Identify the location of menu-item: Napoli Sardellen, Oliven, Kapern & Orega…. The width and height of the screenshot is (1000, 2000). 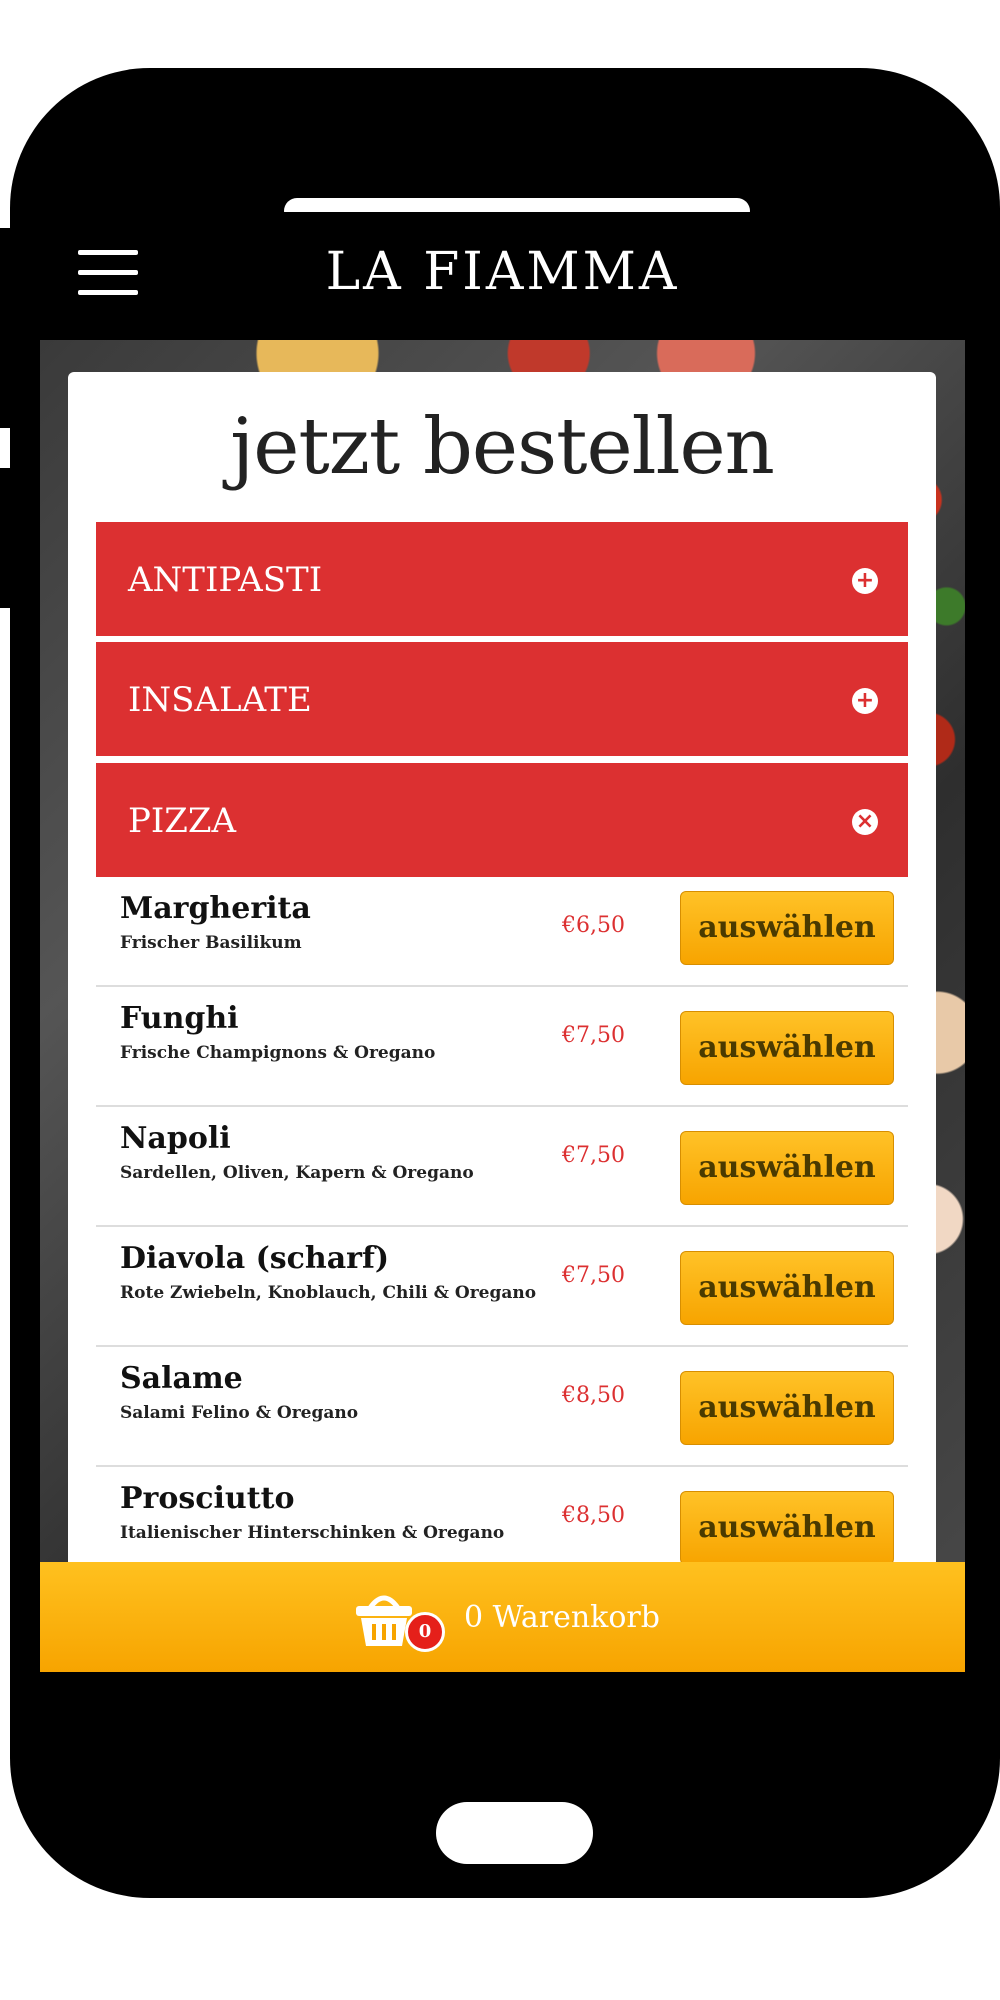
(502, 1167).